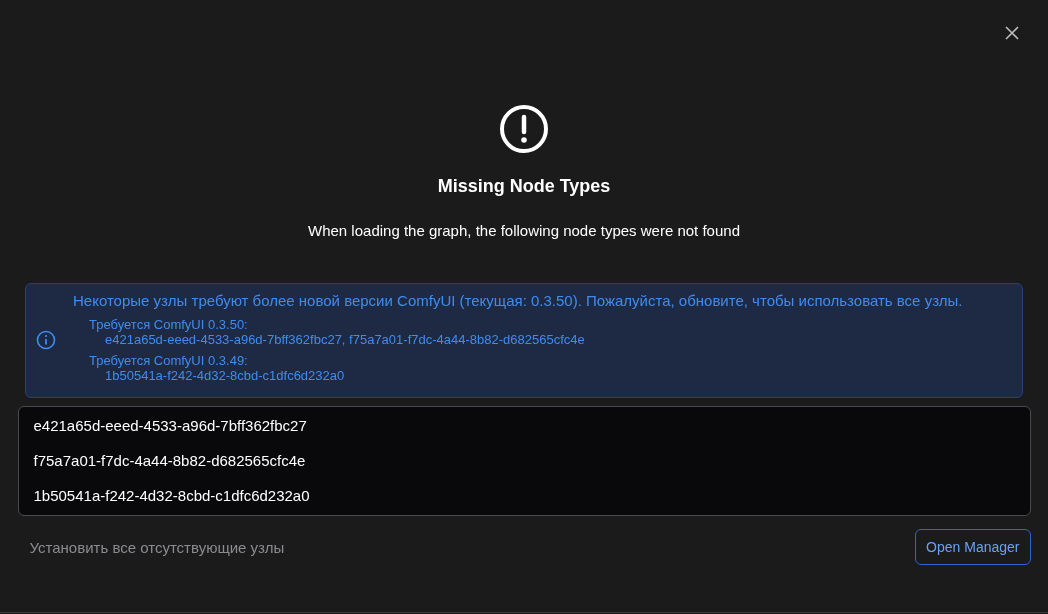  What do you see at coordinates (973, 547) in the screenshot?
I see `open-manager-button: Open Manager` at bounding box center [973, 547].